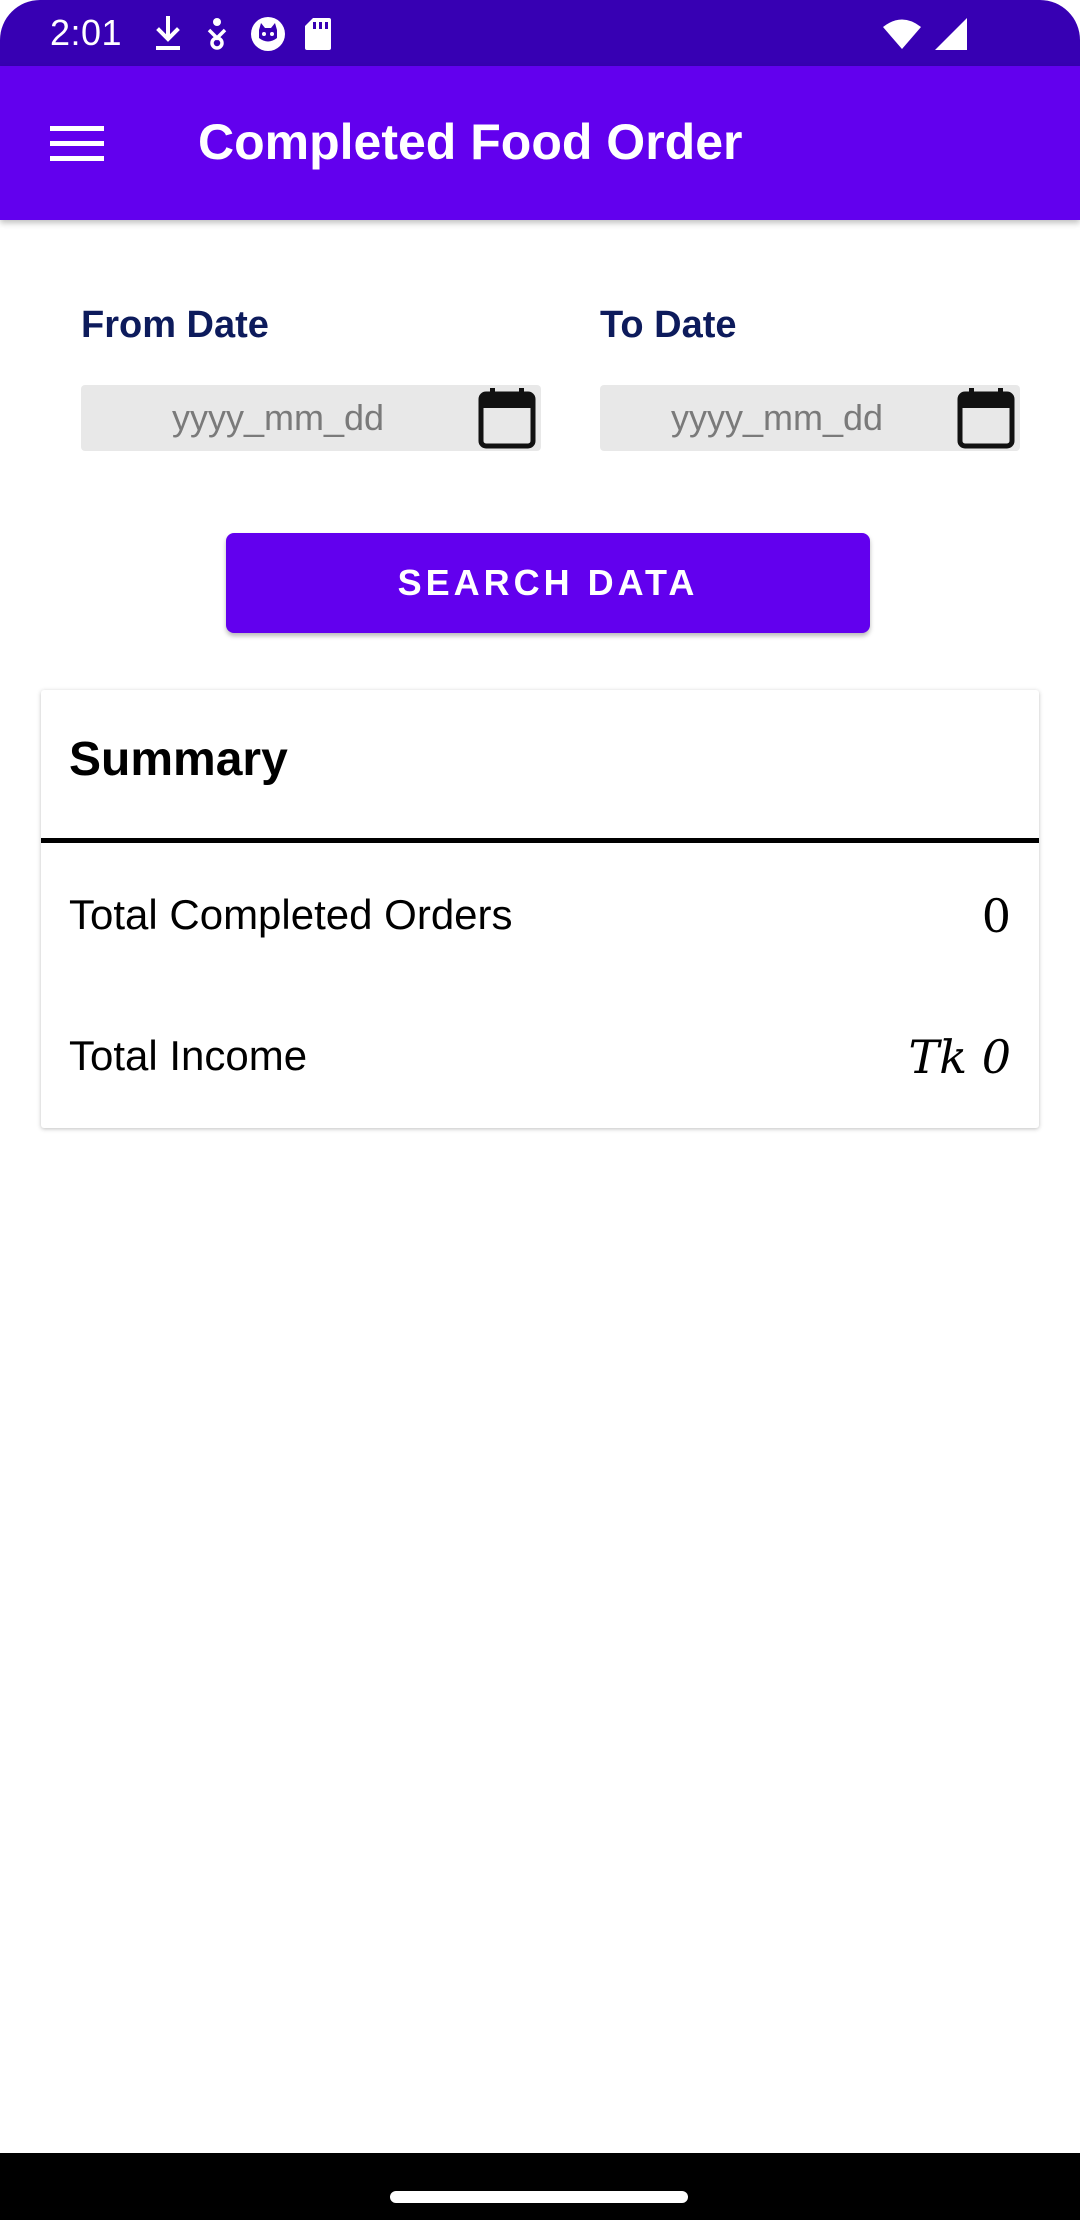 The width and height of the screenshot is (1080, 2220). Describe the element at coordinates (540, 840) in the screenshot. I see `summary-divider` at that location.